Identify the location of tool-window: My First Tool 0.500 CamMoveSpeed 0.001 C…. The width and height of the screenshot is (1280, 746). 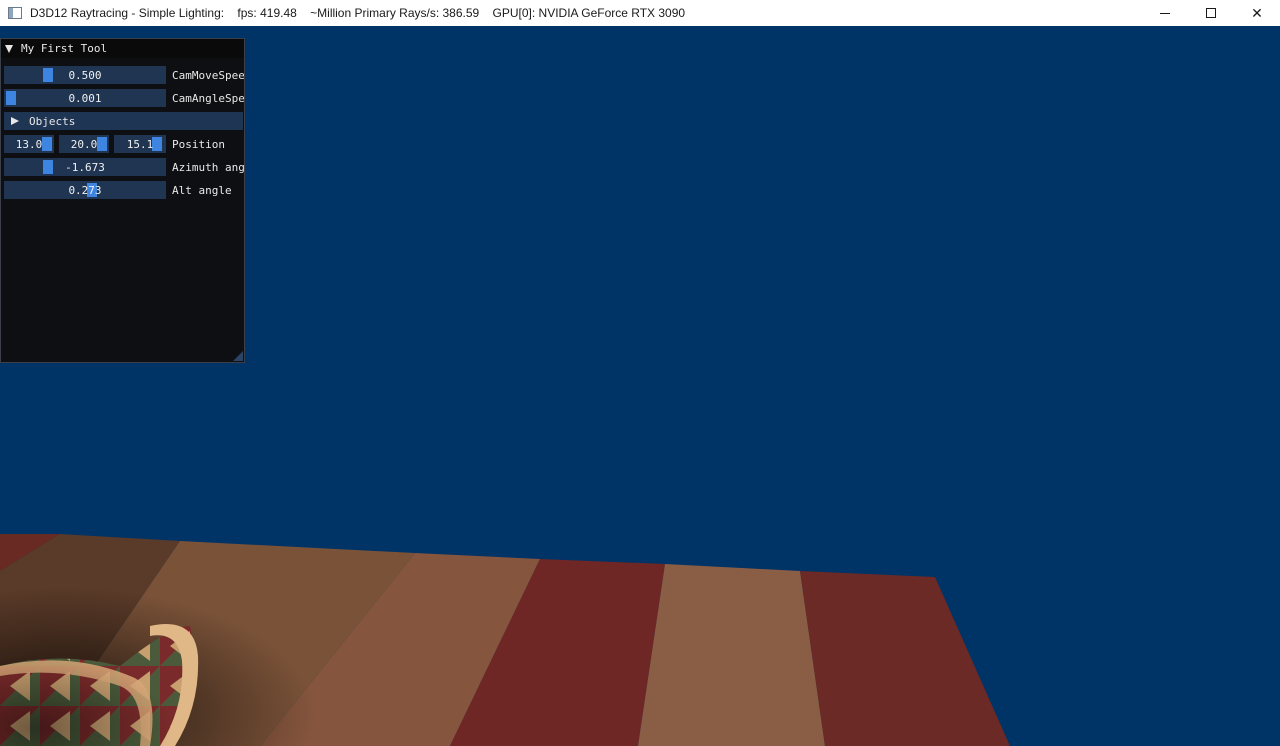
(122, 200).